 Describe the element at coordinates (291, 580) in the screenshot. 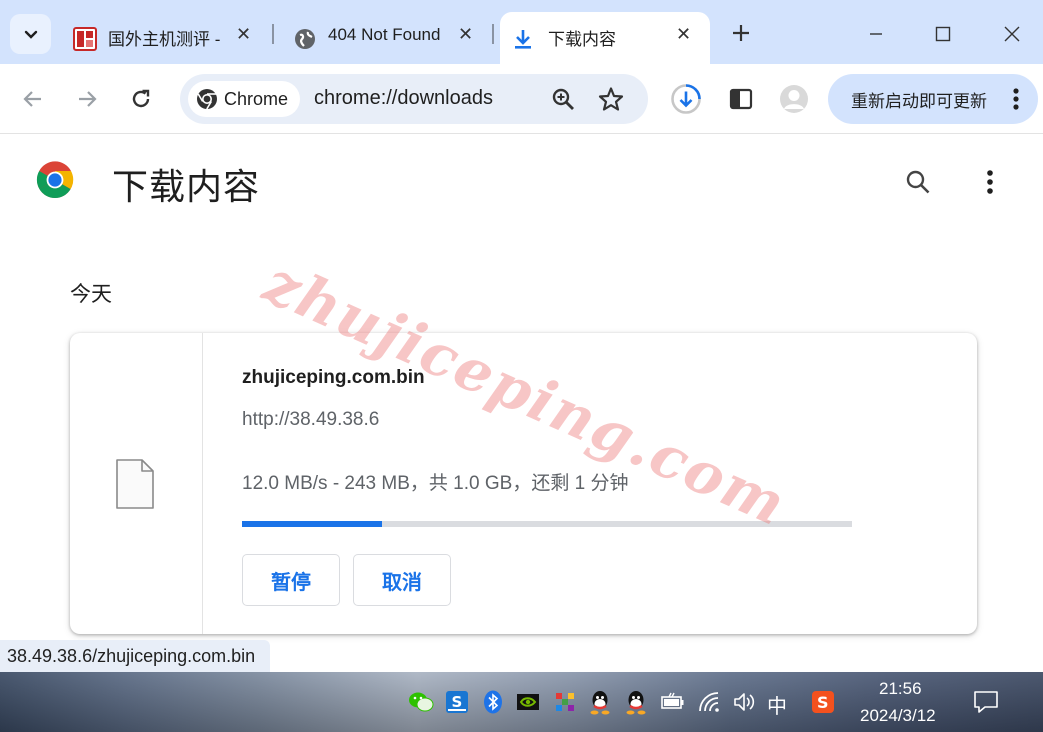

I see `pause-button: 暂停` at that location.